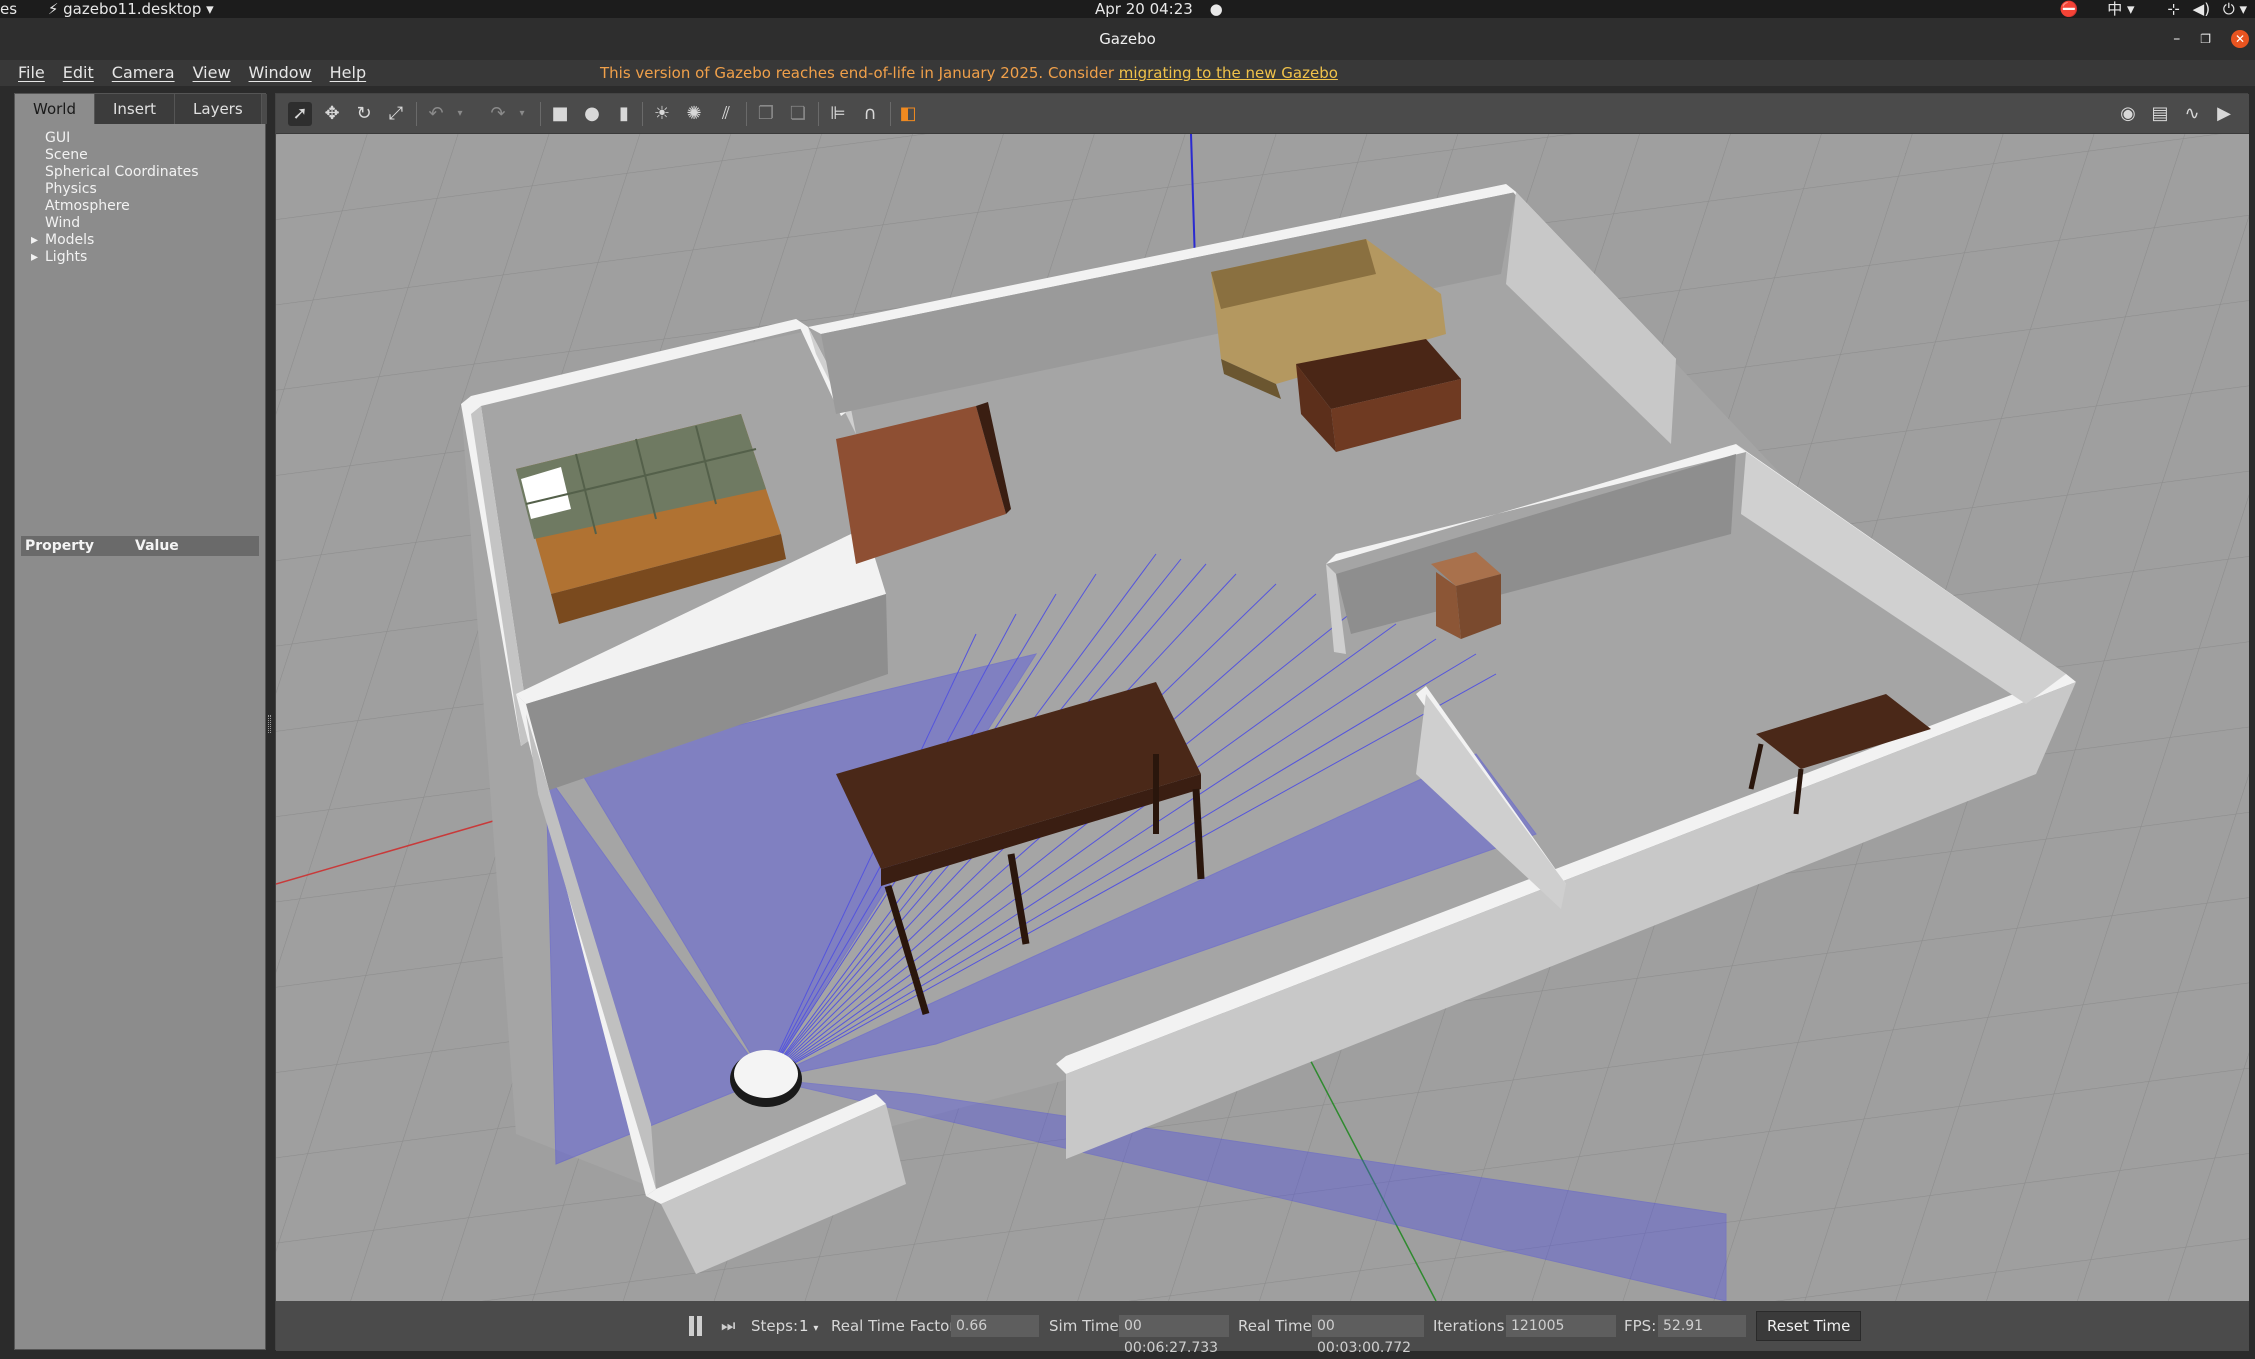 The height and width of the screenshot is (1359, 2255). What do you see at coordinates (2201, 9) in the screenshot?
I see `volume-icon: ◀)` at bounding box center [2201, 9].